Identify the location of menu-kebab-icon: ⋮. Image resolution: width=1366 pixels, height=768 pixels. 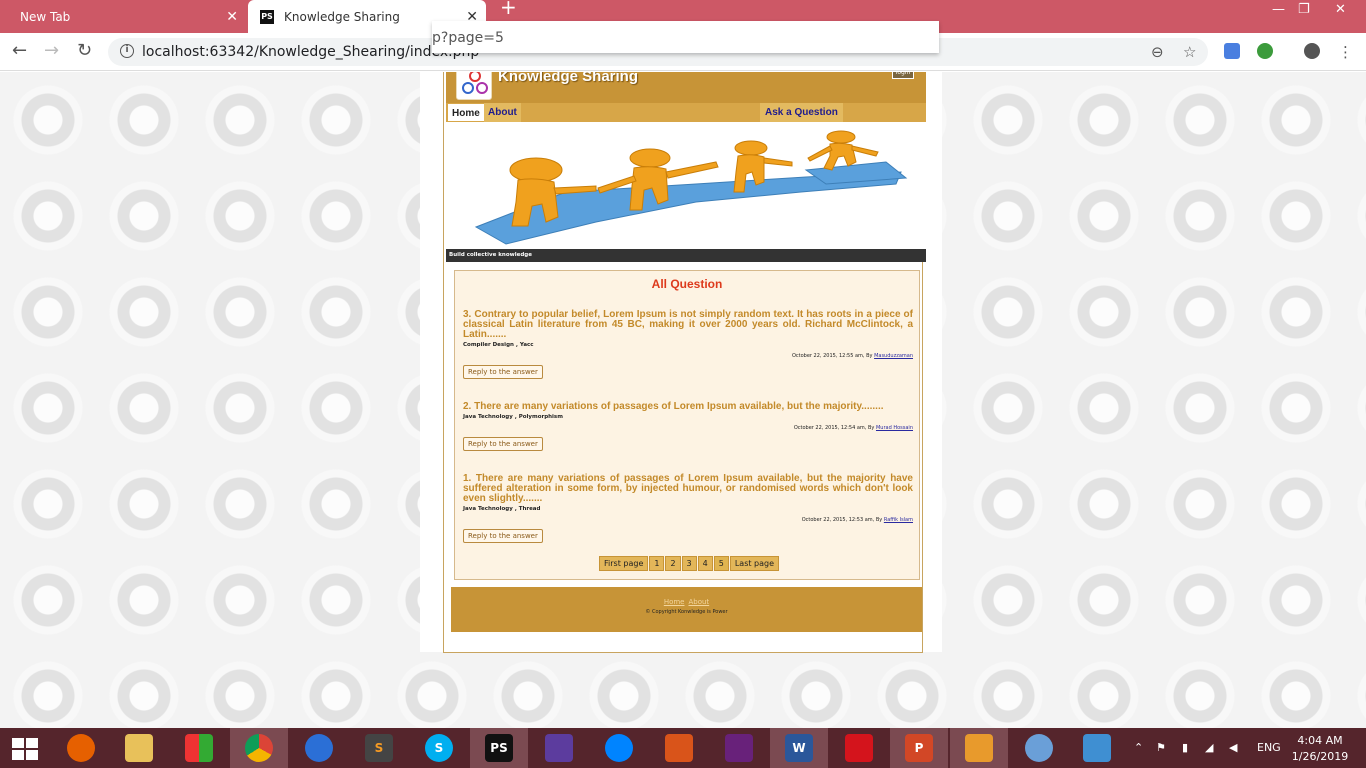
(1345, 52).